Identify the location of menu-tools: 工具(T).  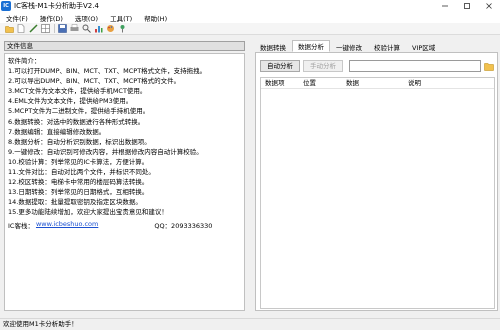
(121, 18).